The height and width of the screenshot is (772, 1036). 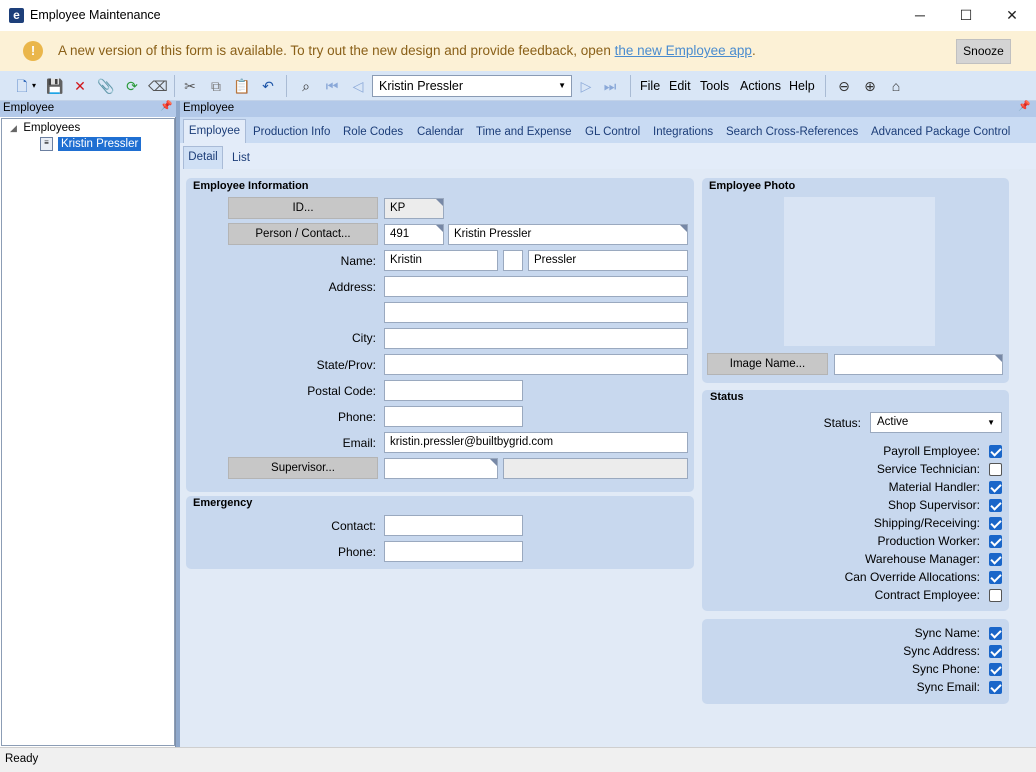 I want to click on status-title: Status, so click(x=727, y=397).